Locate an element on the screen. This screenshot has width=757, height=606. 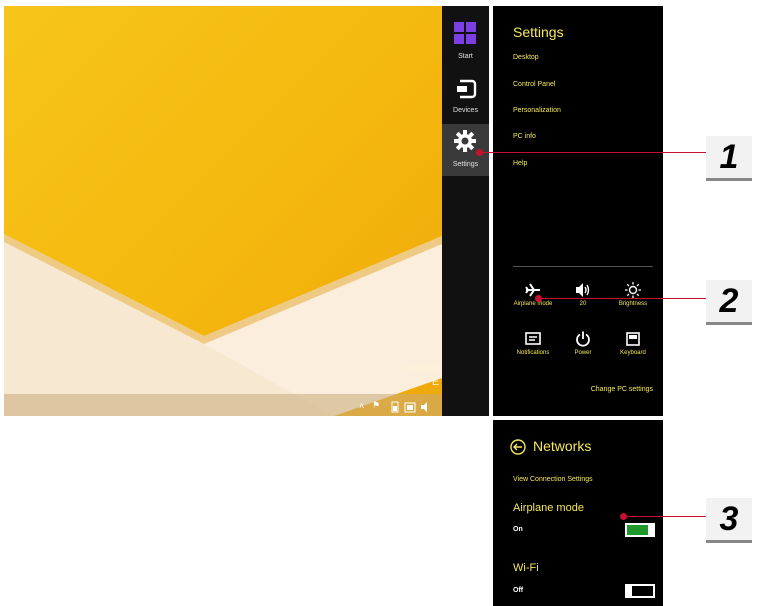
toggle-fill is located at coordinates (637, 530).